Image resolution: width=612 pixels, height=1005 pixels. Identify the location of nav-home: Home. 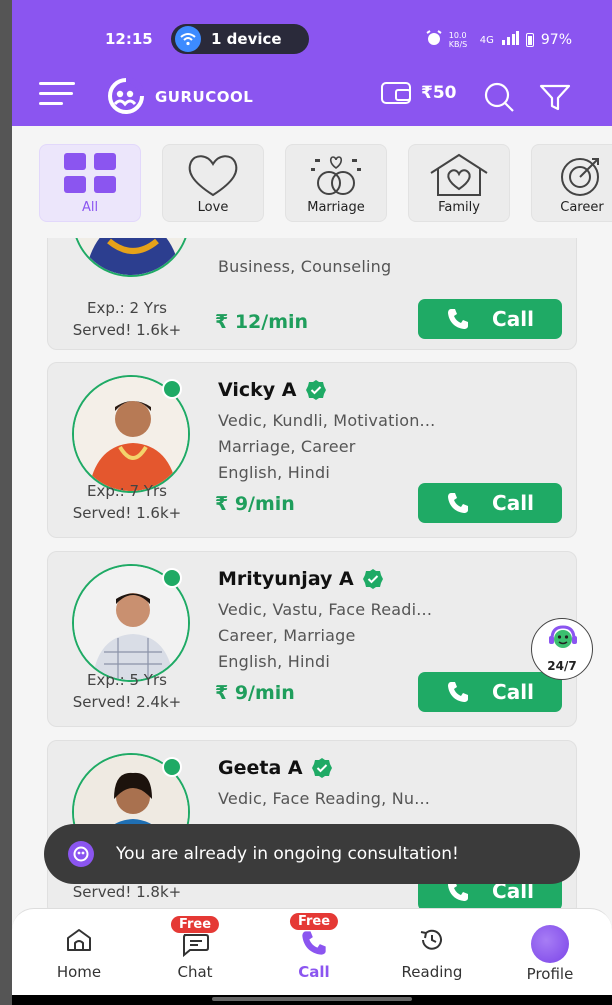
(79, 952).